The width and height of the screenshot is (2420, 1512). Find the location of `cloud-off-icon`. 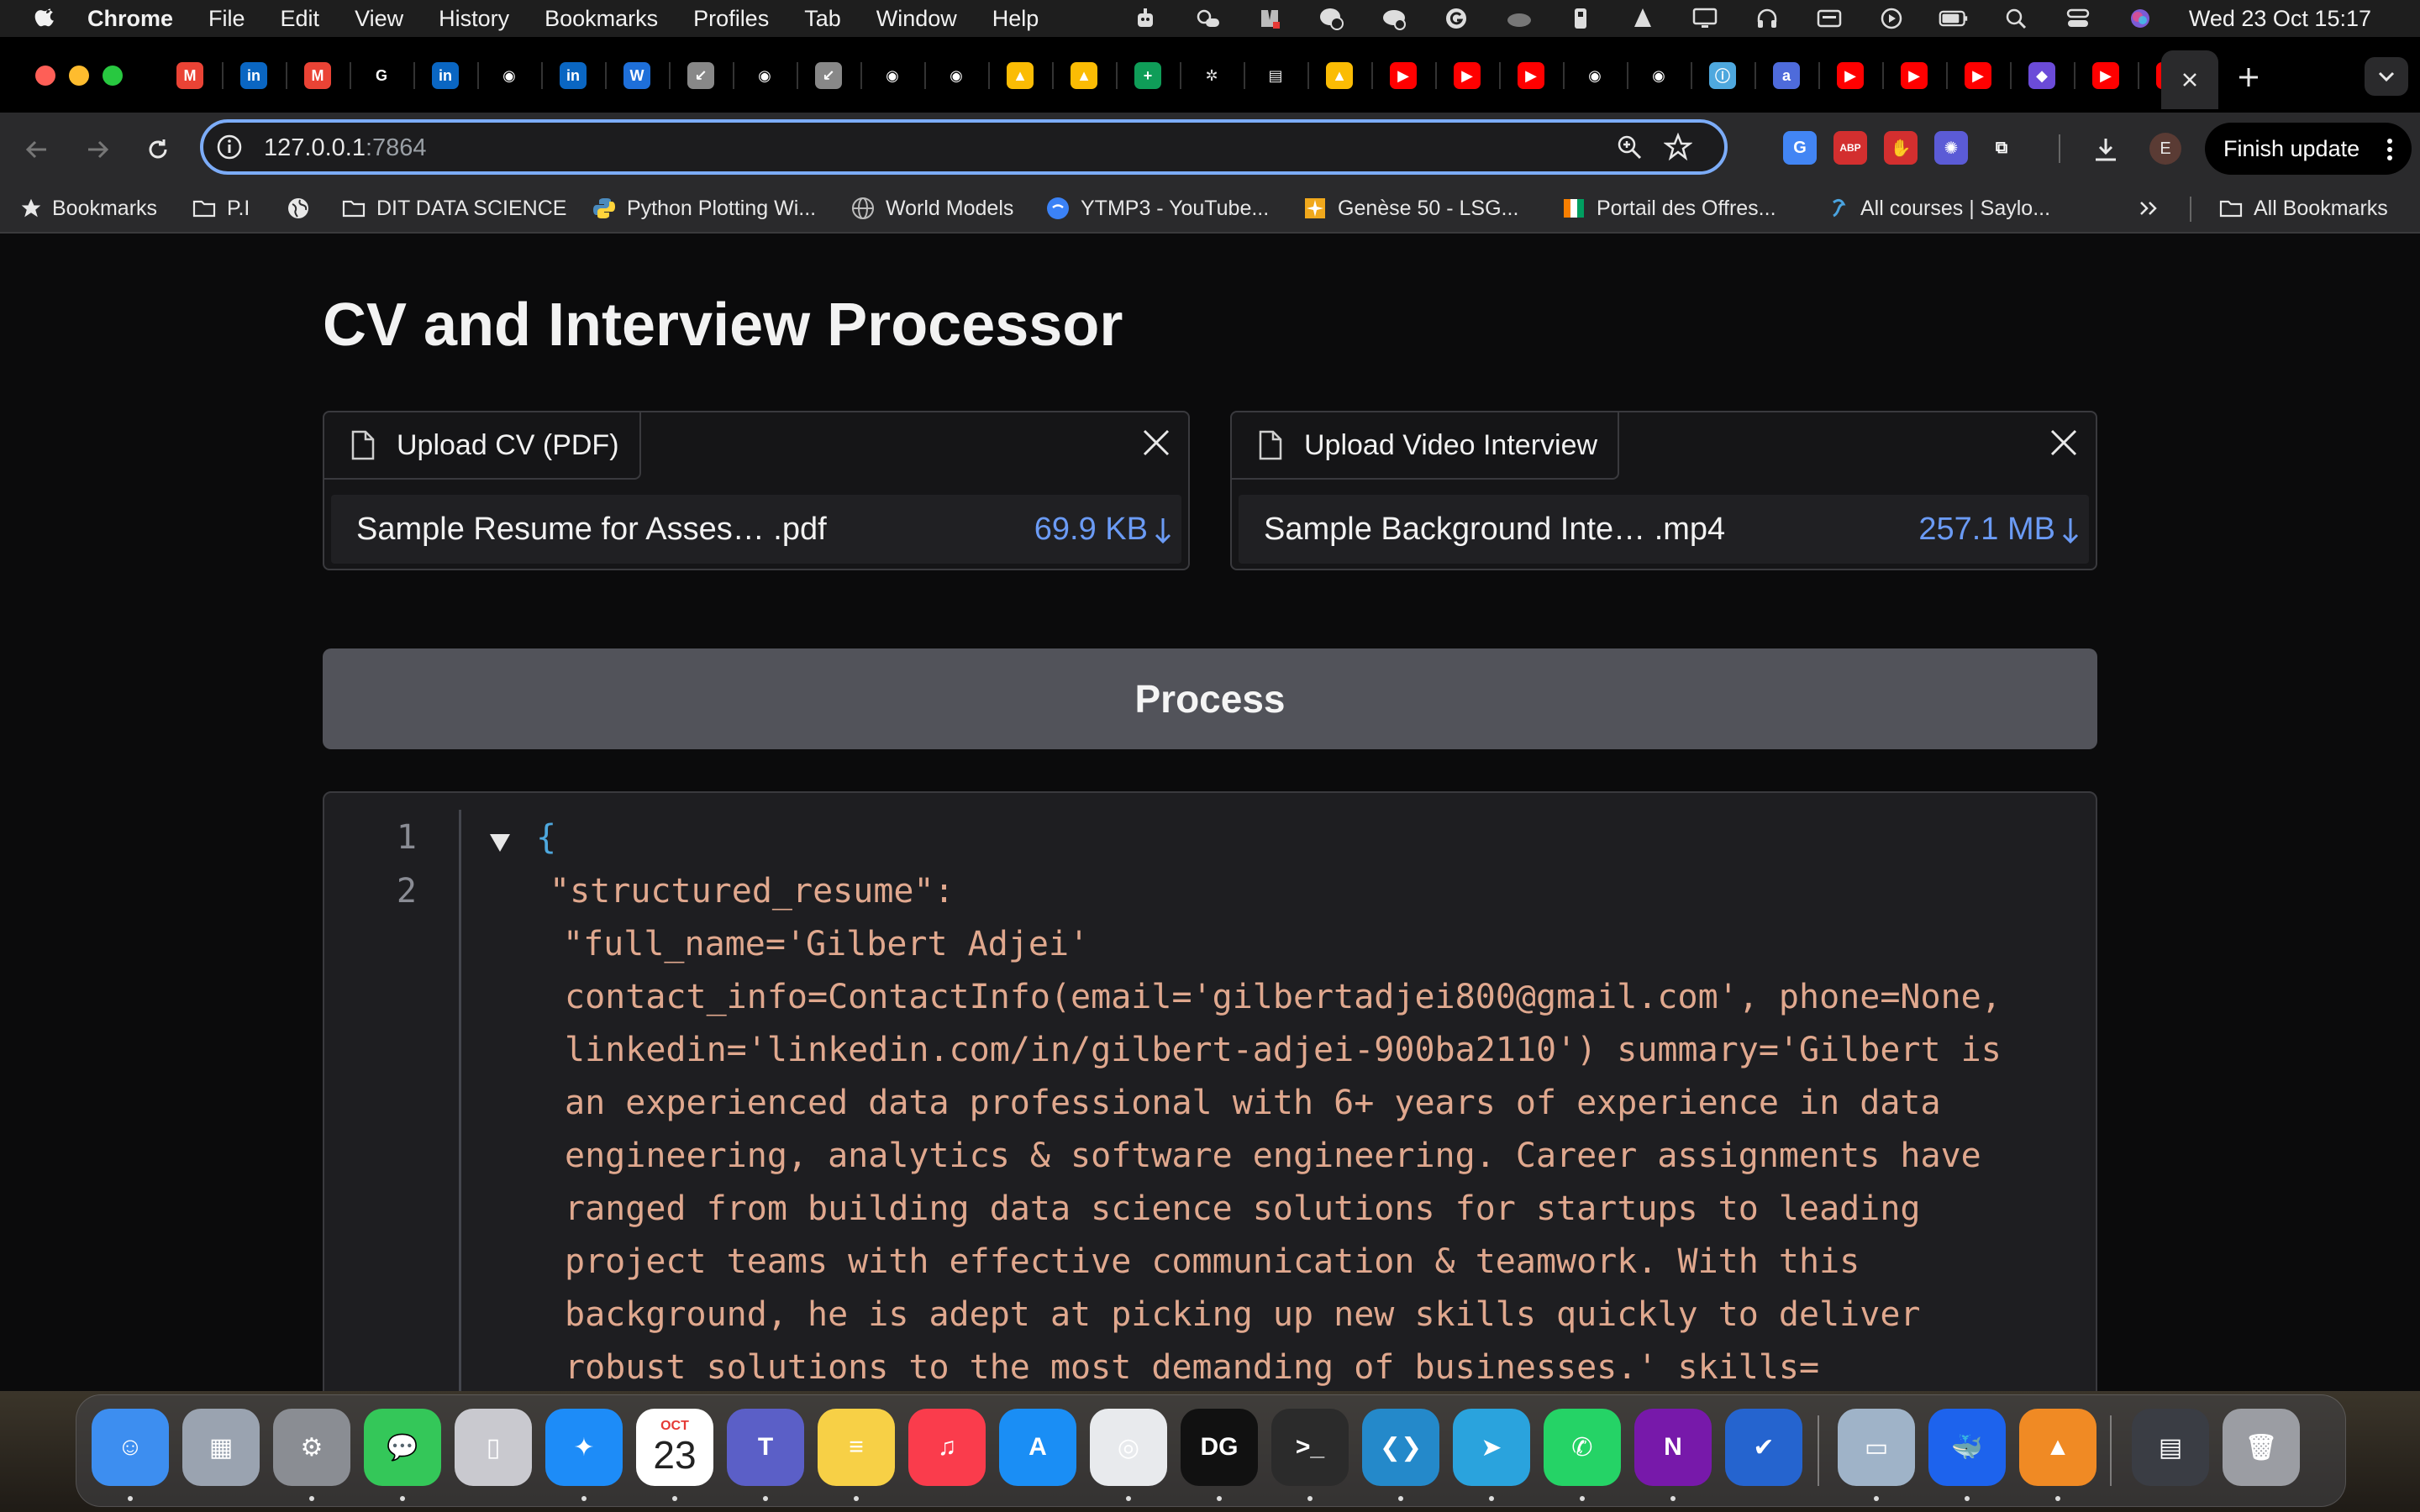

cloud-off-icon is located at coordinates (1394, 18).